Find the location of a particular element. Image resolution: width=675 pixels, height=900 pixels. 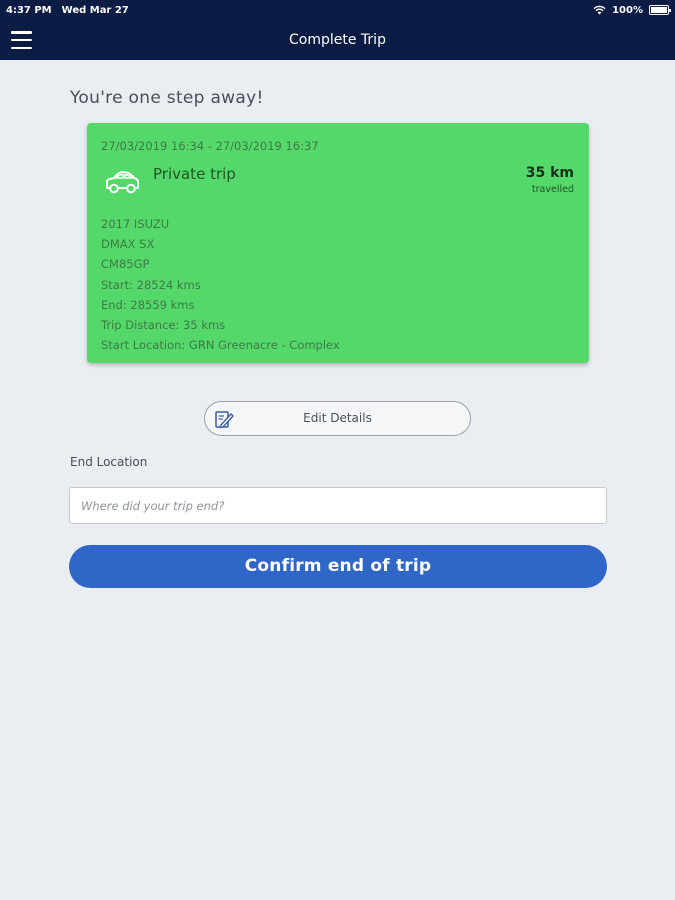

status-left: 4:37 PM Wed Mar 27 is located at coordinates (67, 10).